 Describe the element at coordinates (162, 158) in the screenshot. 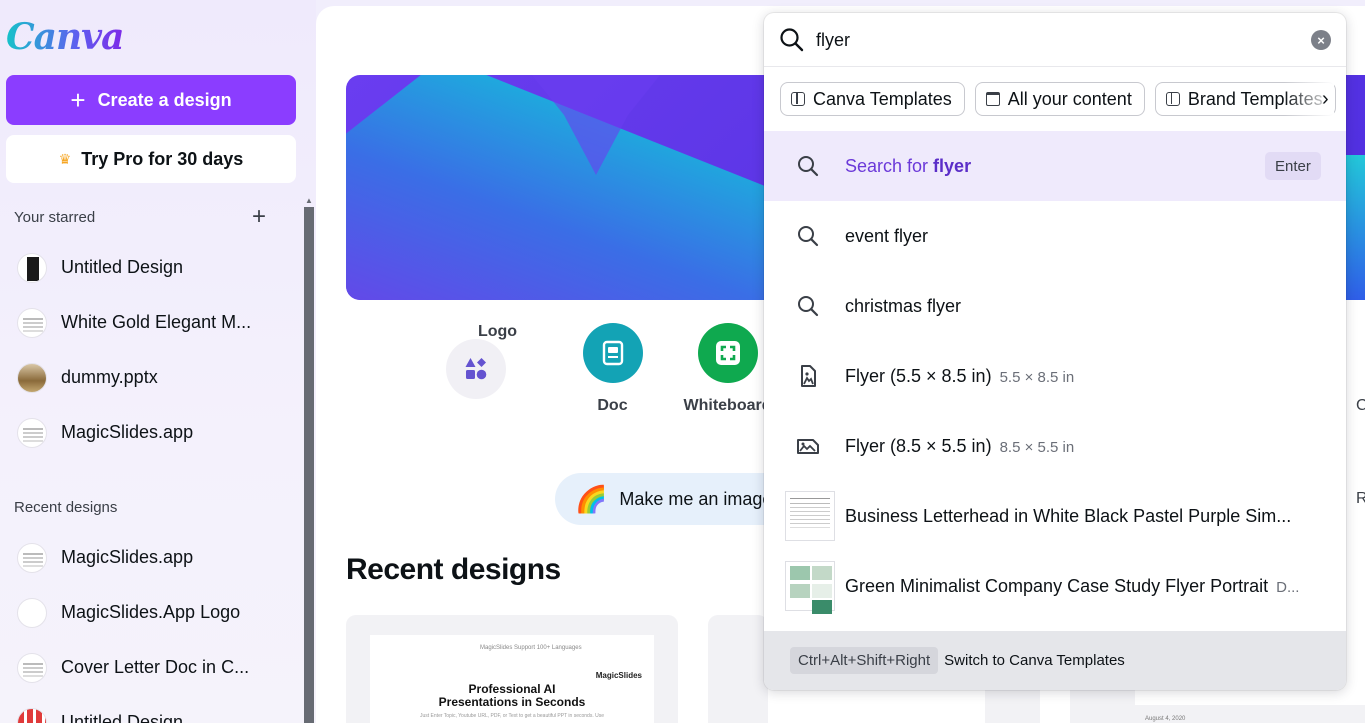

I see `try-pro-label: Try Pro for 30 days` at that location.